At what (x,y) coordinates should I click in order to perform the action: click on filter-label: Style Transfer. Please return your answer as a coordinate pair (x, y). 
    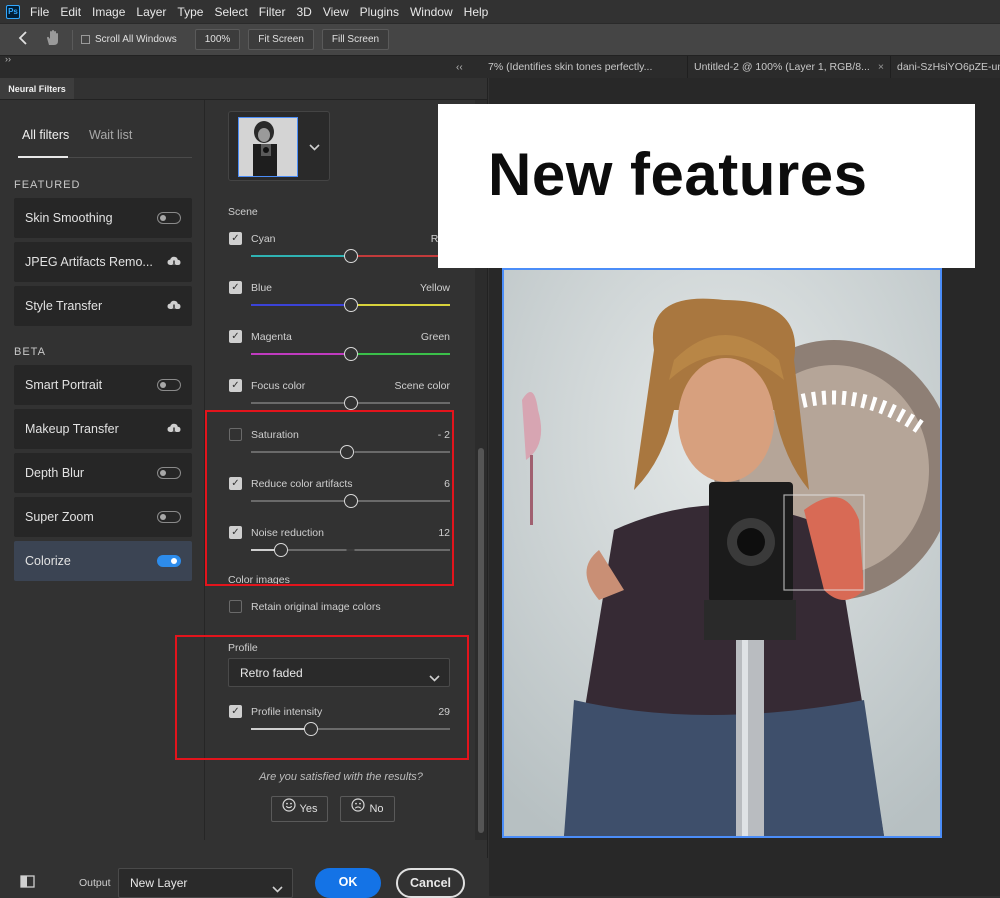
    Looking at the image, I should click on (64, 306).